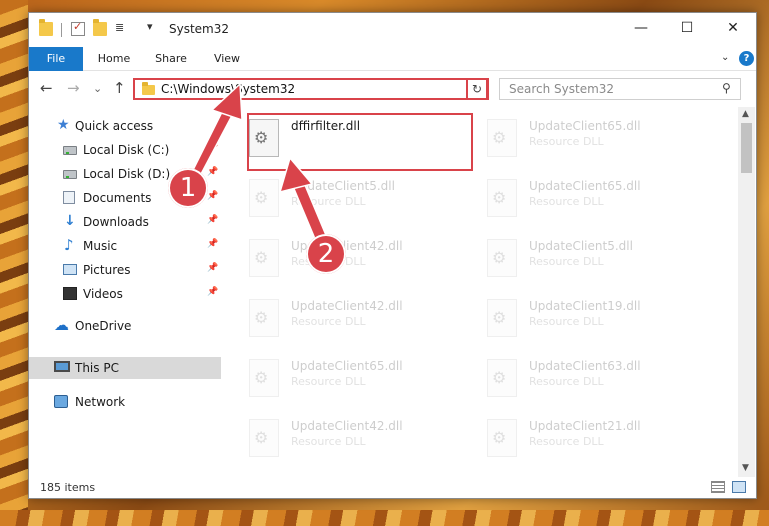 The width and height of the screenshot is (769, 526). What do you see at coordinates (226, 102) in the screenshot?
I see `arrow-1-head` at bounding box center [226, 102].